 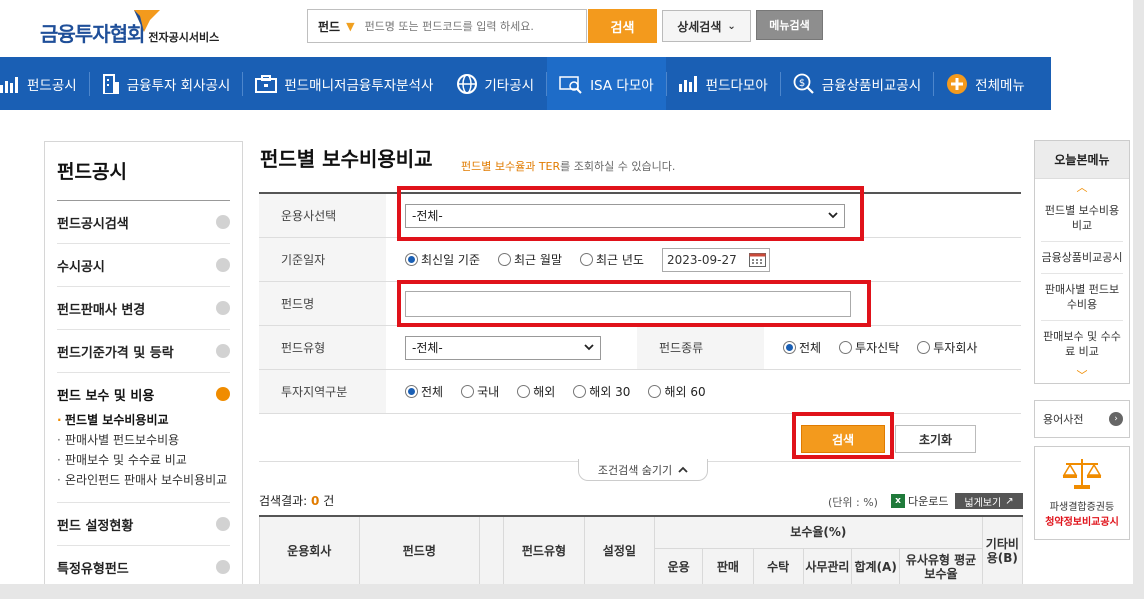 What do you see at coordinates (622, 26) in the screenshot?
I see `search-button: 검색` at bounding box center [622, 26].